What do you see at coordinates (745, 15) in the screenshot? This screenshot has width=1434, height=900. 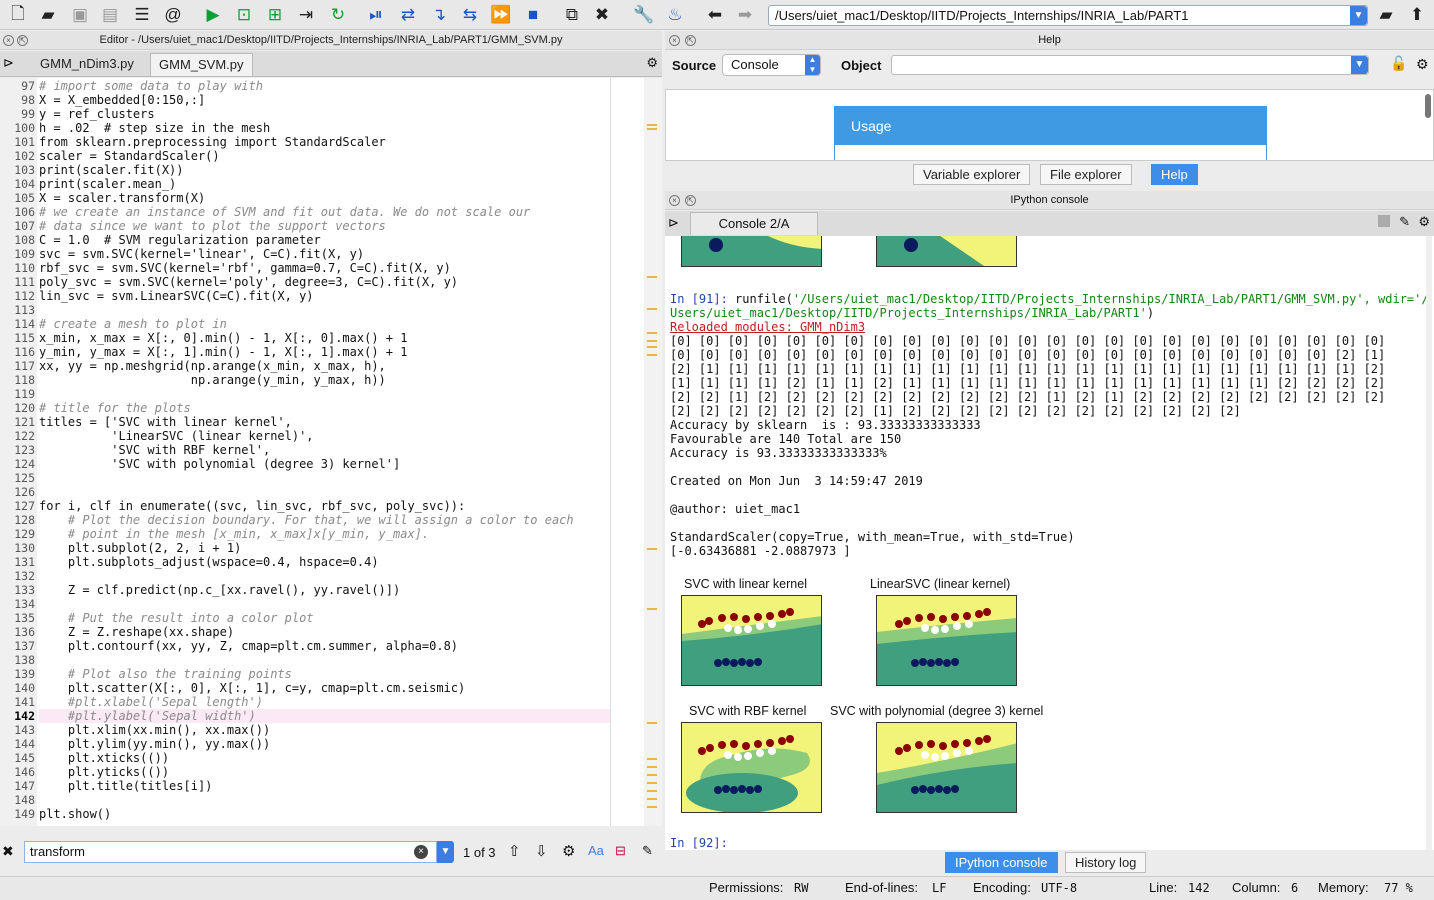 I see `forward-arrow-icon: ➡` at bounding box center [745, 15].